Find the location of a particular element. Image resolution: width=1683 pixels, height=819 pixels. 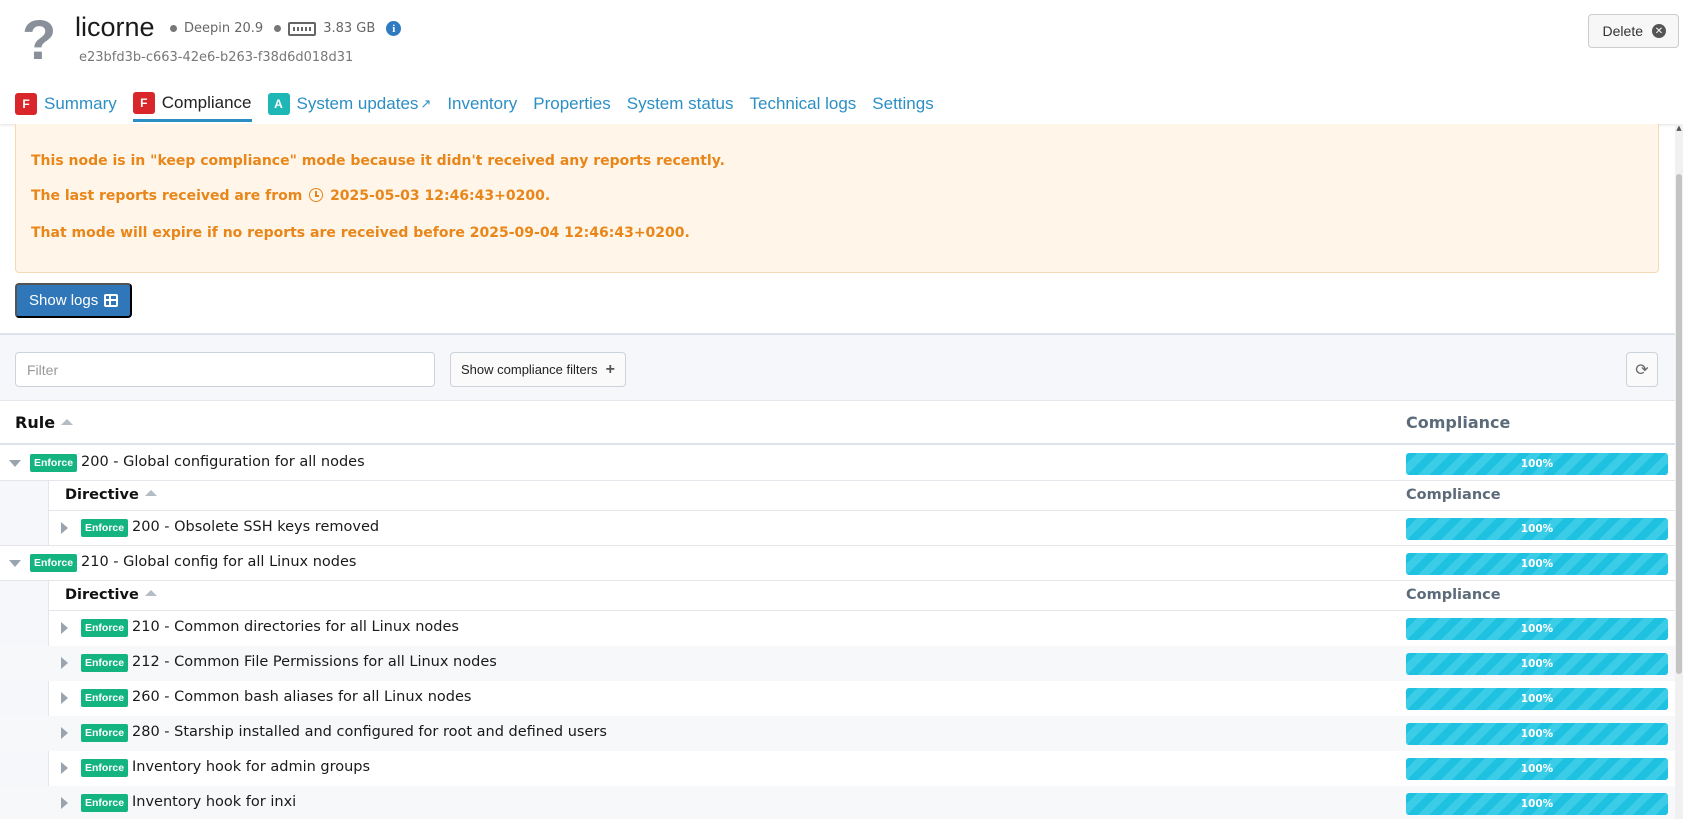

tab-label: Technical logs is located at coordinates (803, 103).